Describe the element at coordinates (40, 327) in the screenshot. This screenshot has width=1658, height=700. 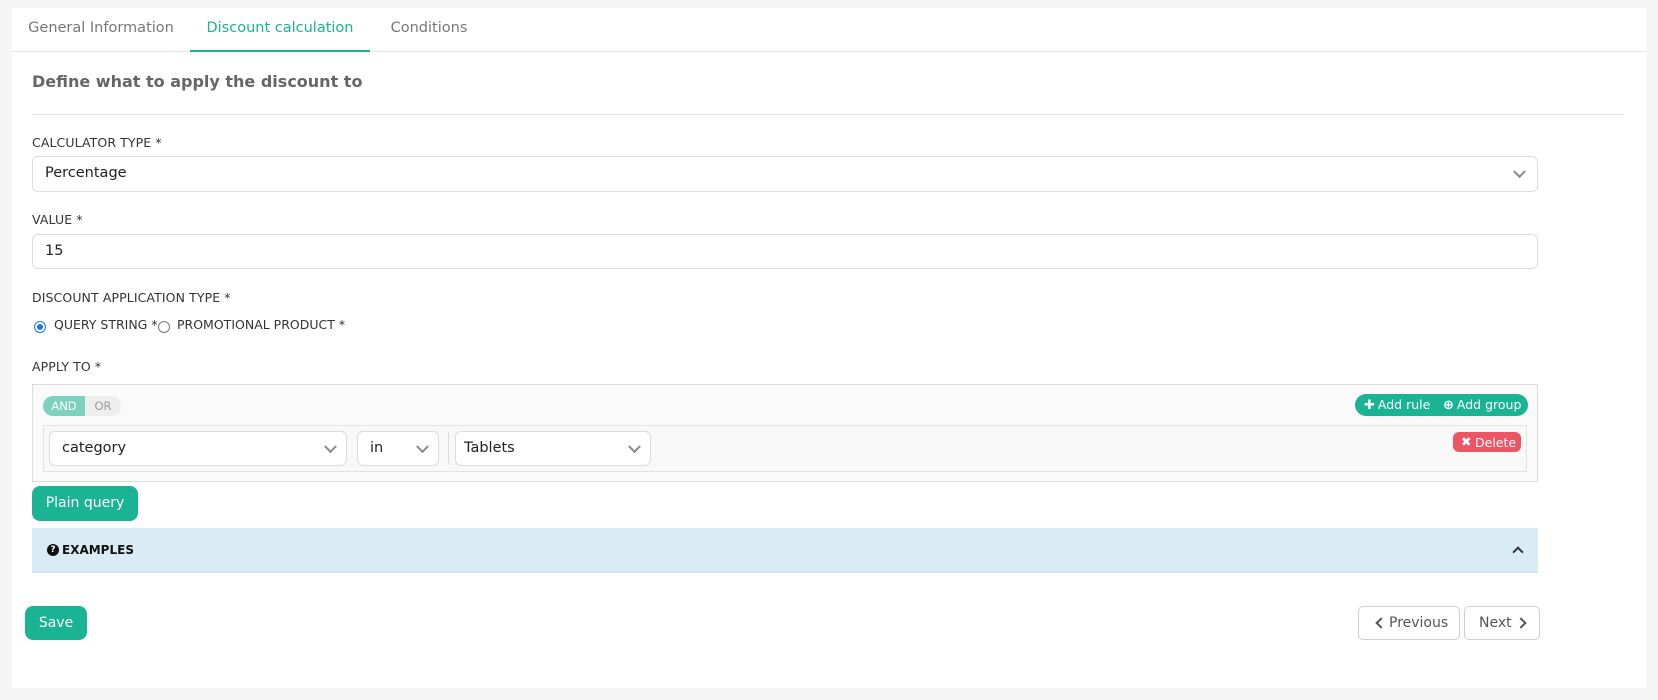
I see `query-string-radio` at that location.